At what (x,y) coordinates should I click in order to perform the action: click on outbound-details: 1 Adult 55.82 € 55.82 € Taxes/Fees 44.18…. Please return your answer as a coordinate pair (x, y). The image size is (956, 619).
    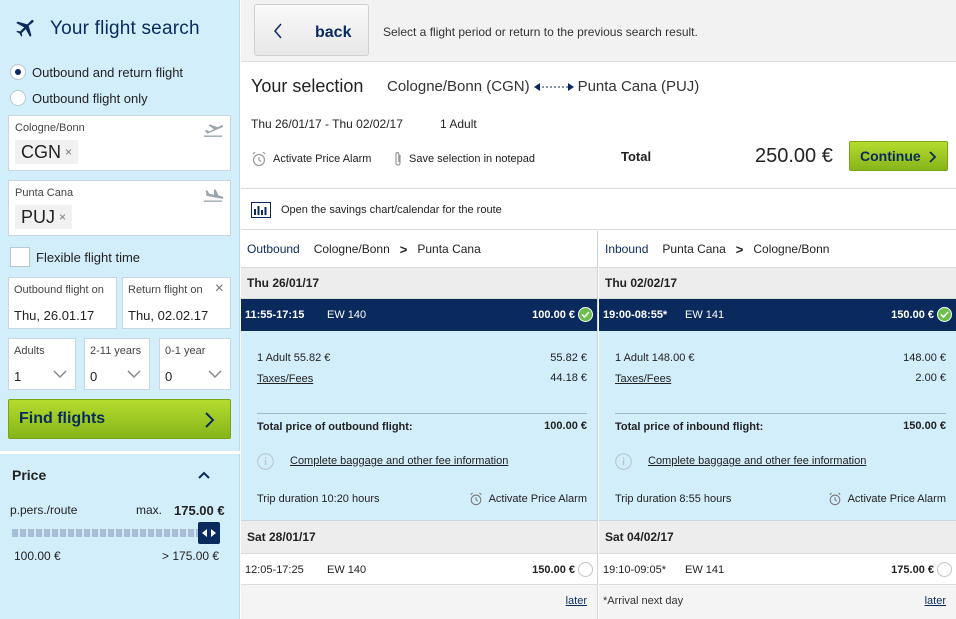
    Looking at the image, I should click on (419, 426).